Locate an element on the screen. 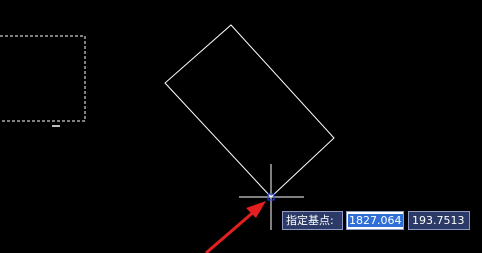  annotation-arrow-icon is located at coordinates (235, 227).